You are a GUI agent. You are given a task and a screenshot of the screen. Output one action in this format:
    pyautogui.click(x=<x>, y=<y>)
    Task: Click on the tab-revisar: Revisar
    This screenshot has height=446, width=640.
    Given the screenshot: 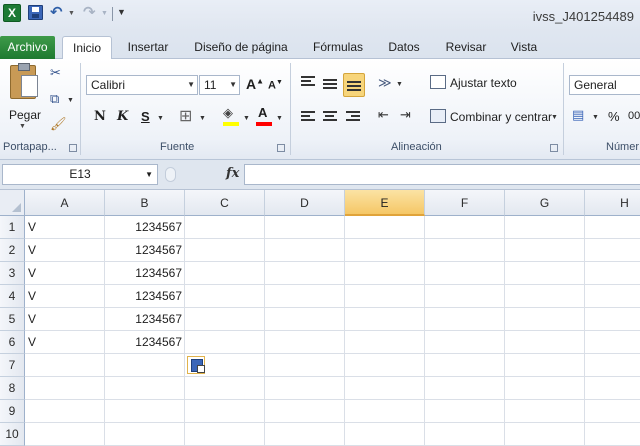 What is the action you would take?
    pyautogui.click(x=466, y=47)
    